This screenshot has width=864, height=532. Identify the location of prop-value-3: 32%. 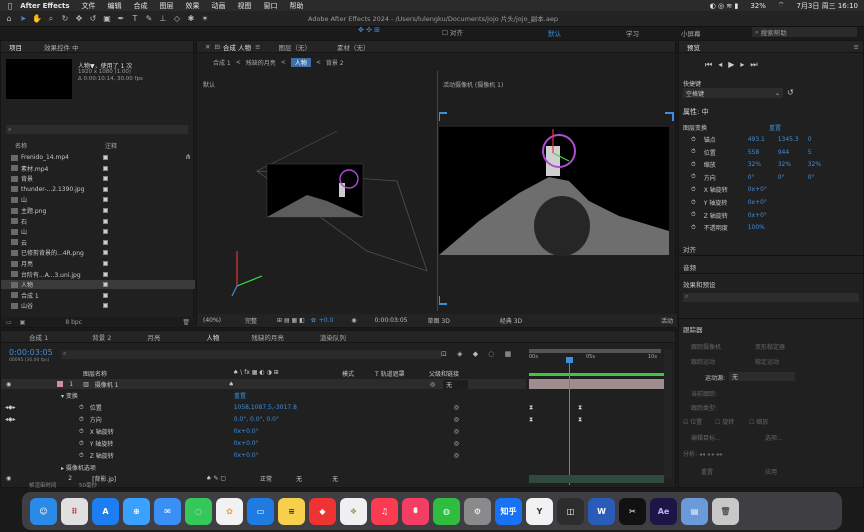
(820, 164).